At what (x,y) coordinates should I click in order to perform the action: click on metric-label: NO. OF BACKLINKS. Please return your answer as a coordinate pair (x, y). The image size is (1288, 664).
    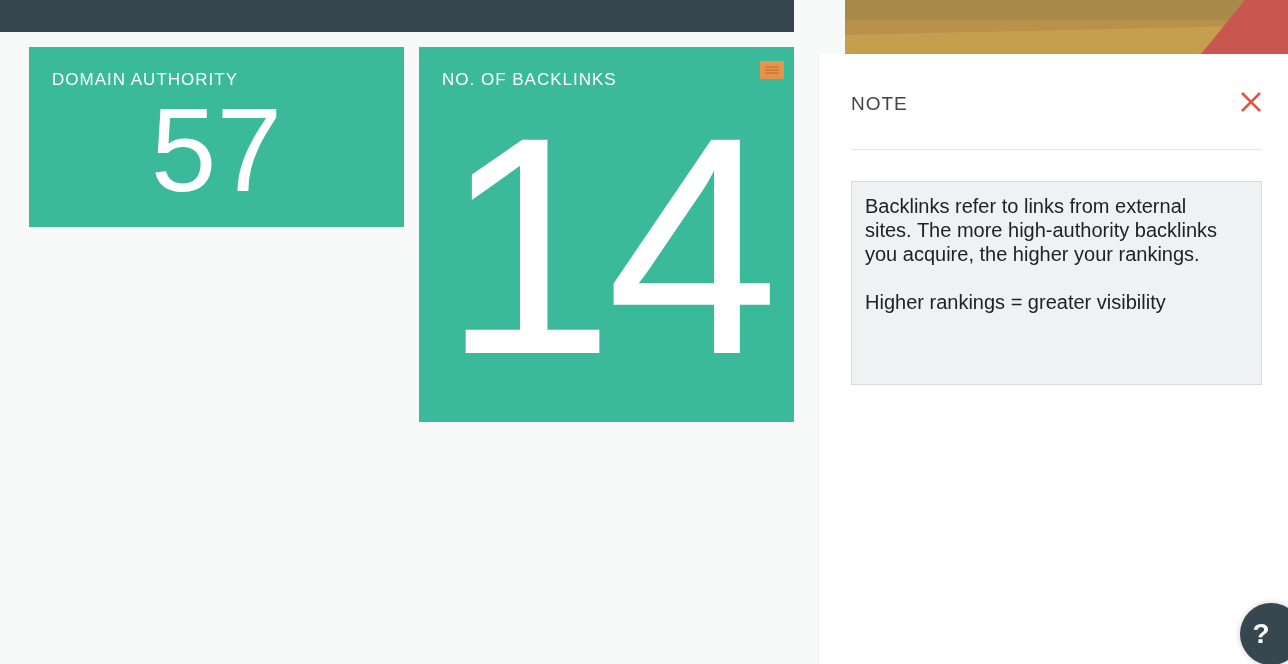
    Looking at the image, I should click on (530, 80).